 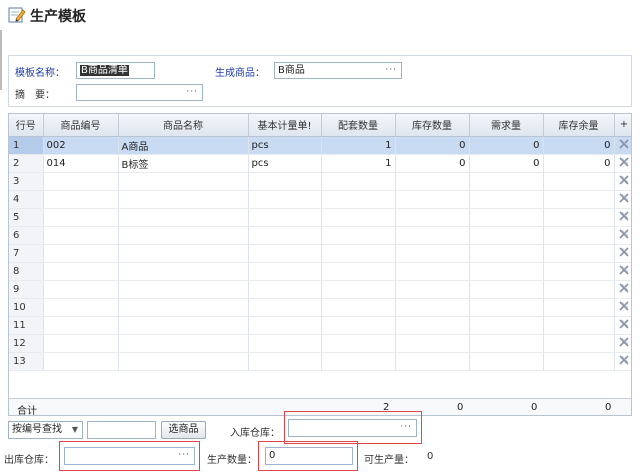 I want to click on col-header-remain: 库存余量, so click(x=579, y=125).